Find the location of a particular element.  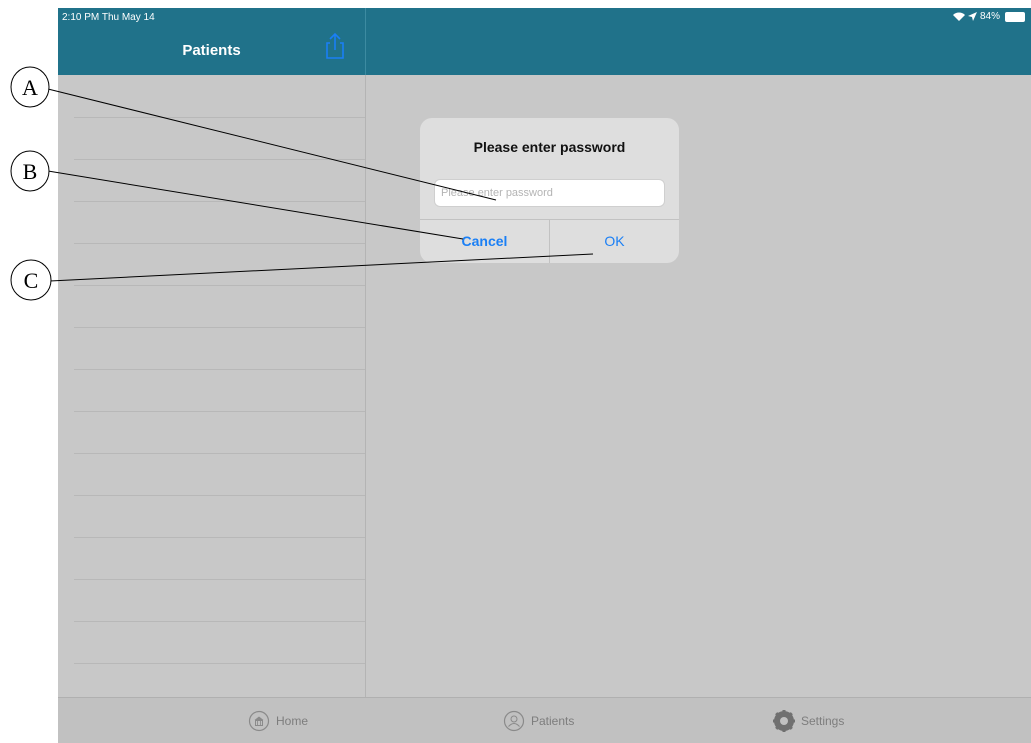

callout-label: A is located at coordinates (30, 87).